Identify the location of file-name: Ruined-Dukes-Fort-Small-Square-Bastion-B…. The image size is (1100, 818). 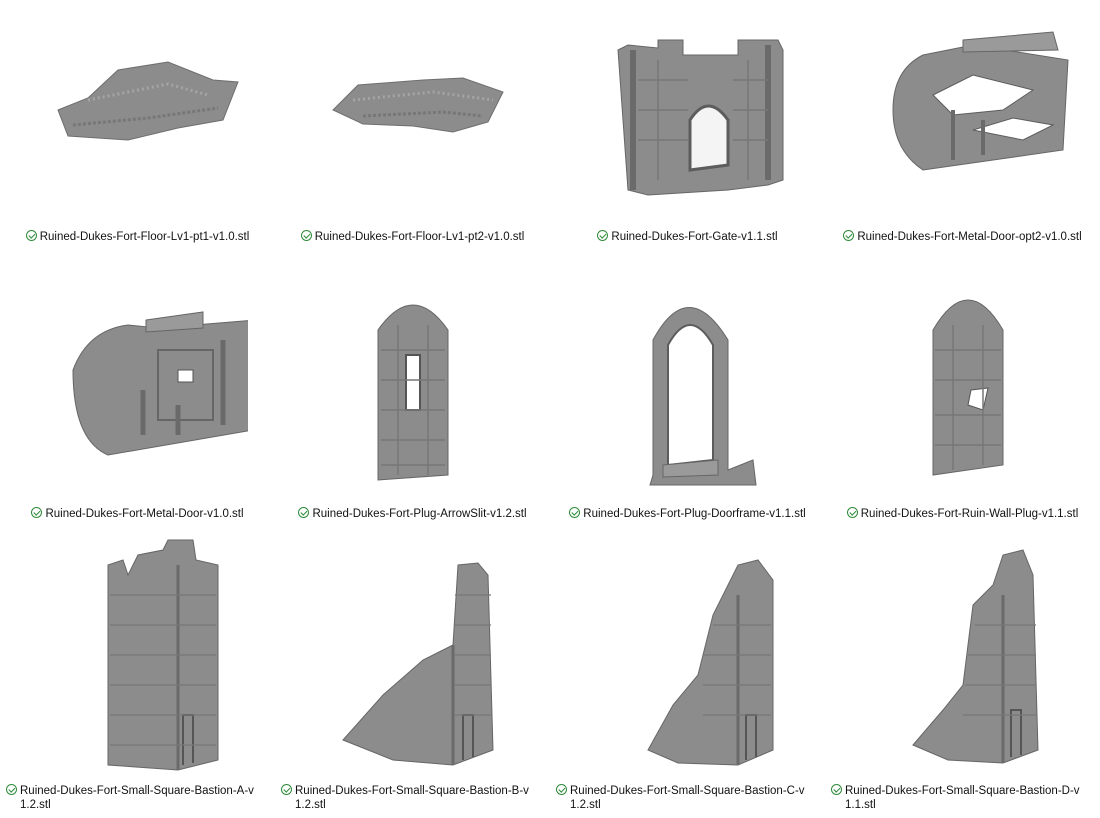
(412, 798).